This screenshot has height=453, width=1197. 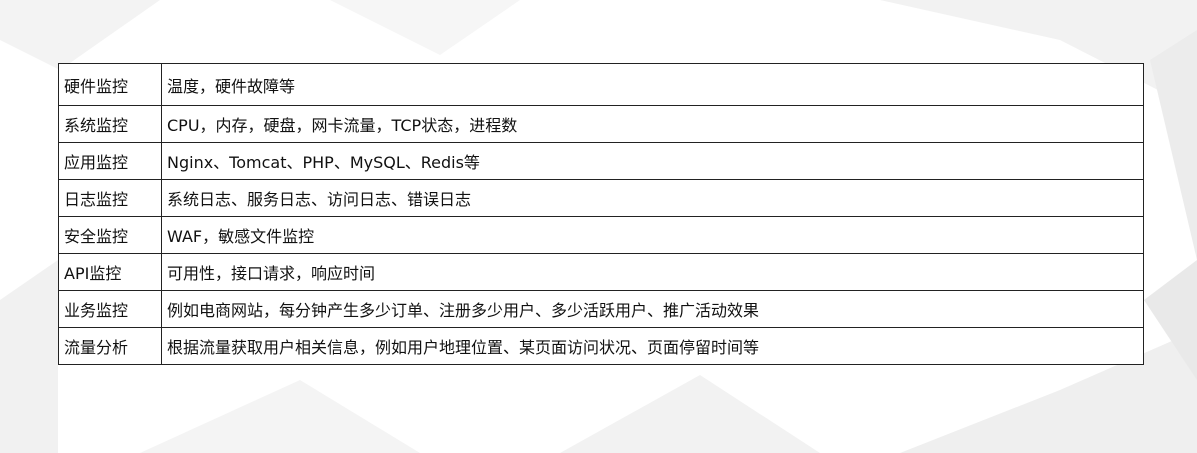 I want to click on row-detail: 根据流量获取用户相关信息，例如用户地理位置、某页面访问状况、页面停留时间等, so click(x=652, y=346).